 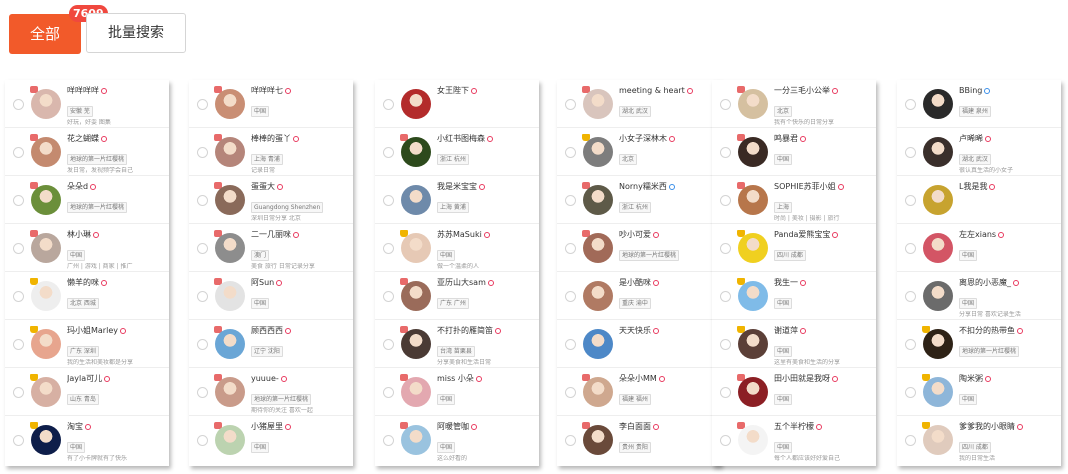 I want to click on batch-search-button: 批量搜索, so click(x=136, y=33).